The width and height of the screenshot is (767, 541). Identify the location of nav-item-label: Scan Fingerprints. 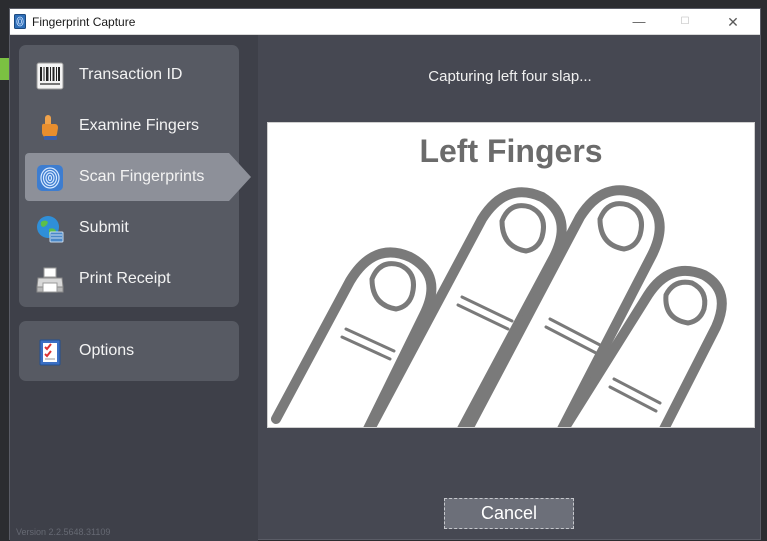
(142, 176).